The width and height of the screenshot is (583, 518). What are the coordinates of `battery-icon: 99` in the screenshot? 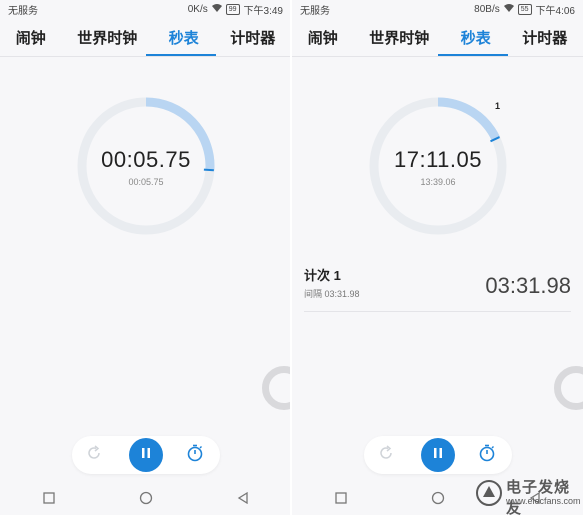 It's located at (232, 9).